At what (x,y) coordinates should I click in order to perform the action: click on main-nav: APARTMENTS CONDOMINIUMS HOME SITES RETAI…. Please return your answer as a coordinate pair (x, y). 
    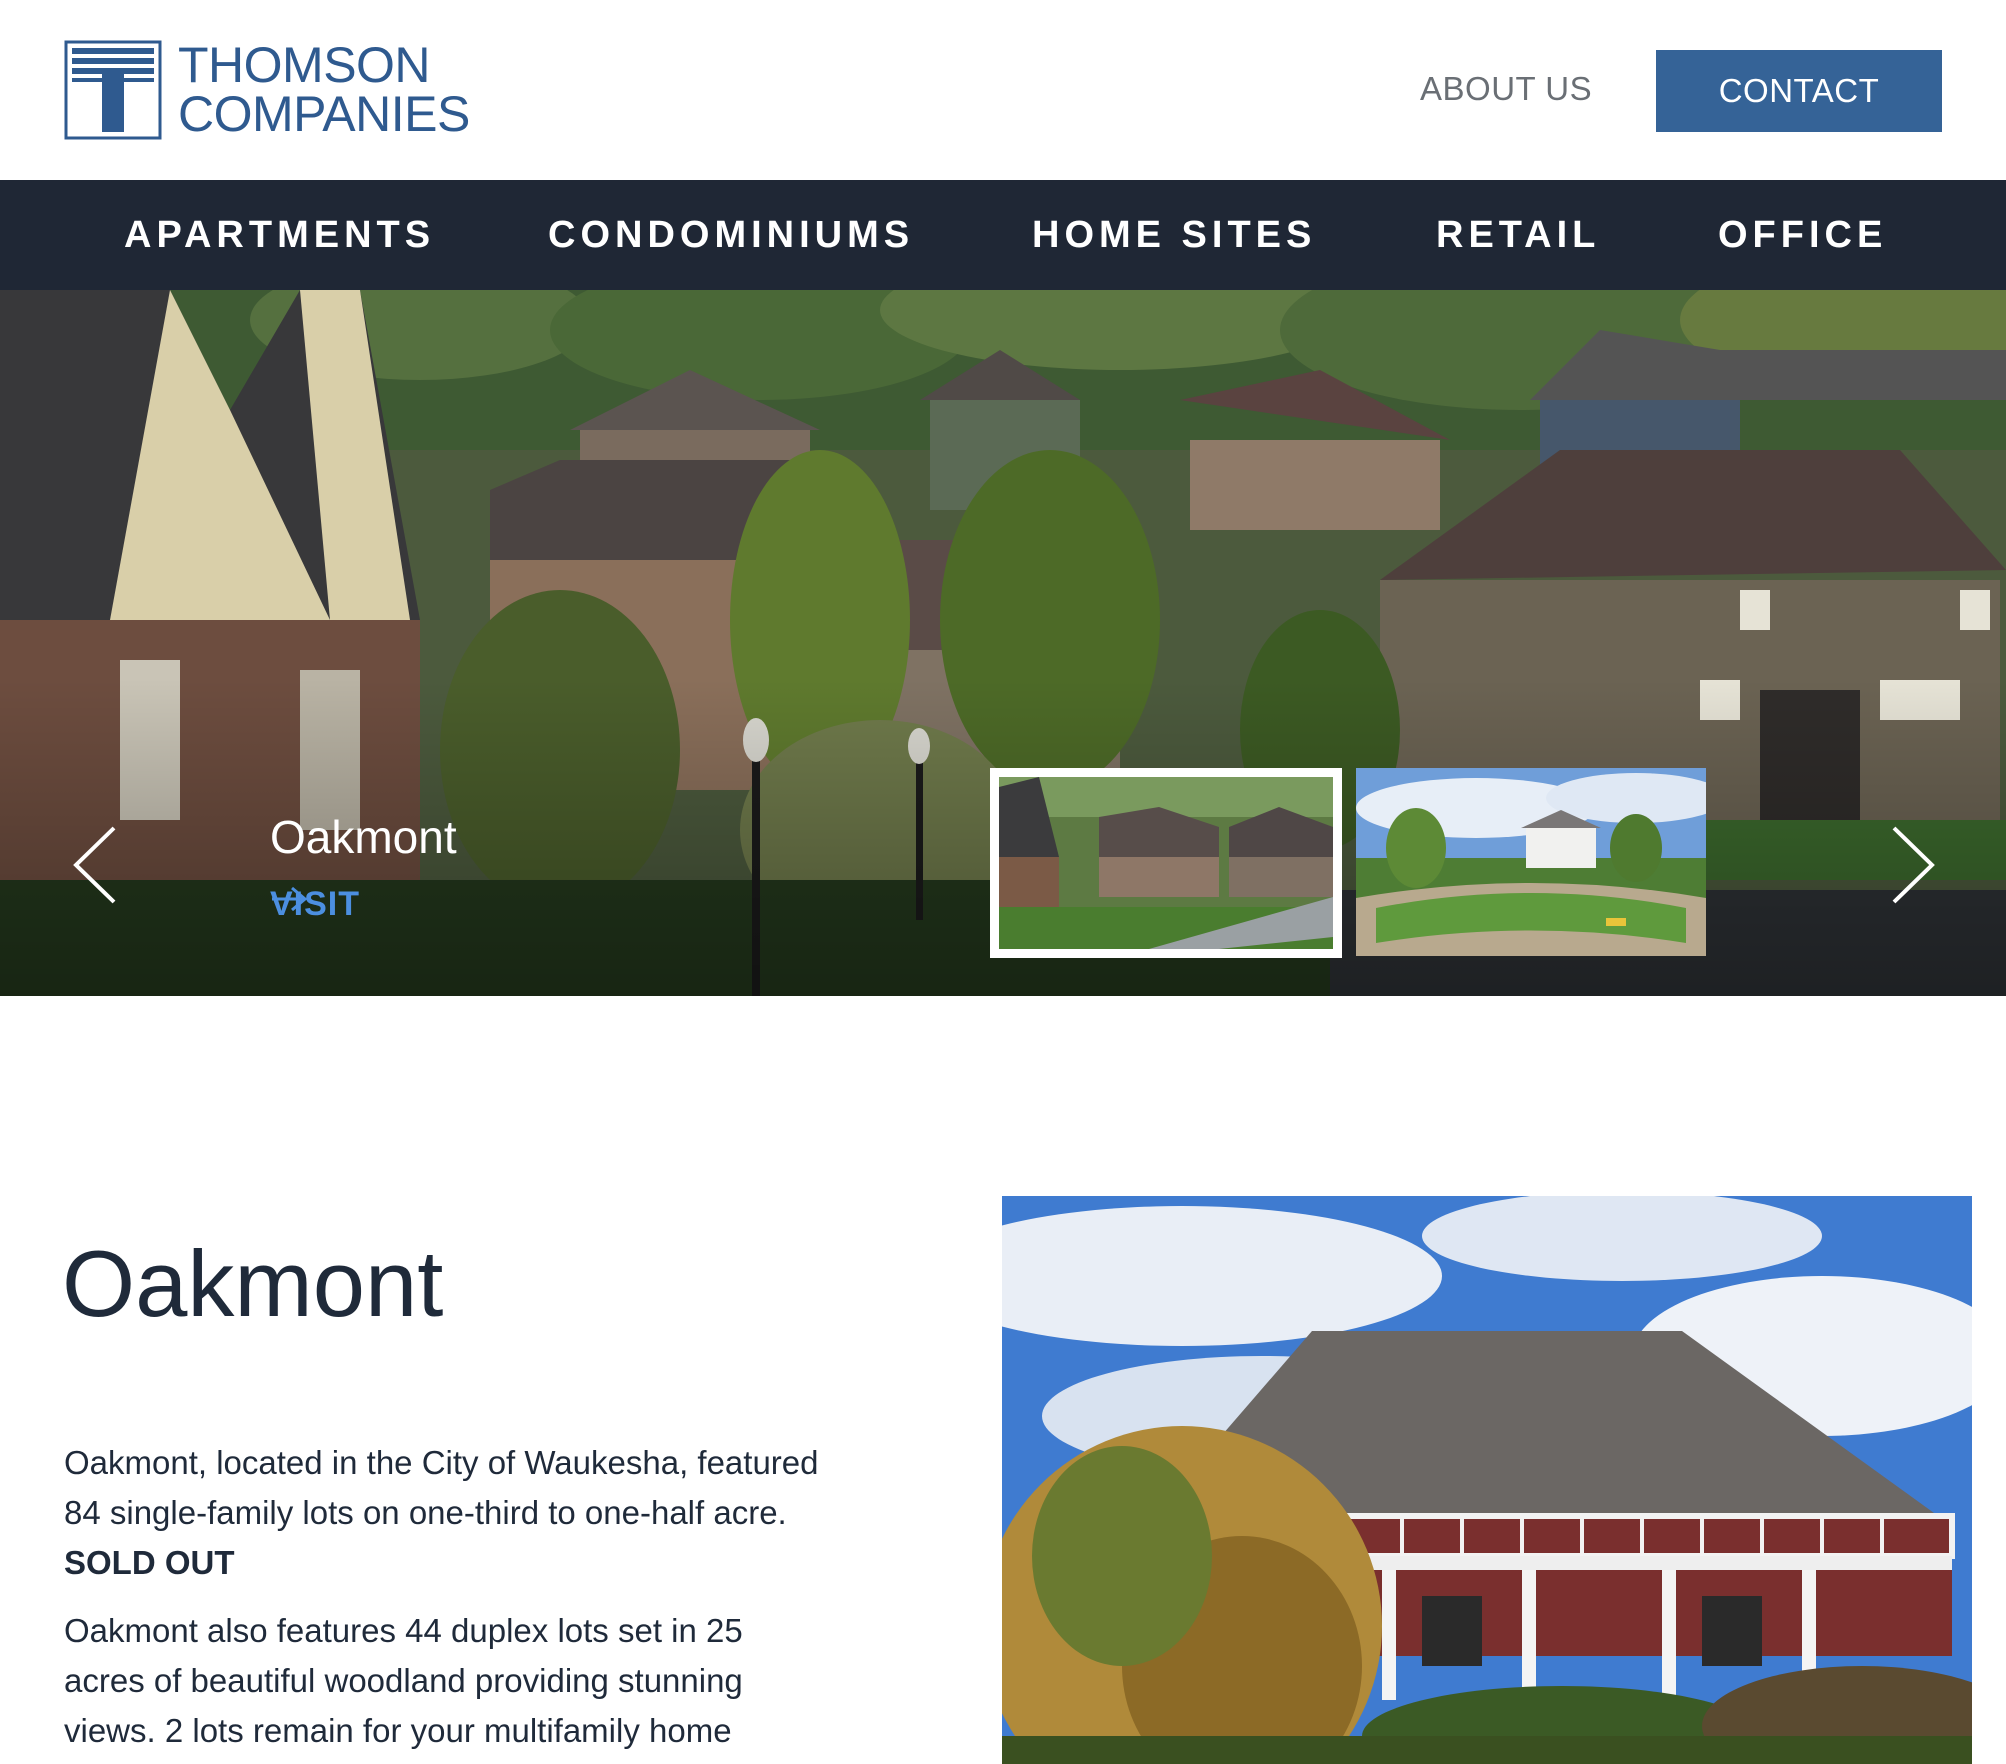
    Looking at the image, I should click on (1003, 235).